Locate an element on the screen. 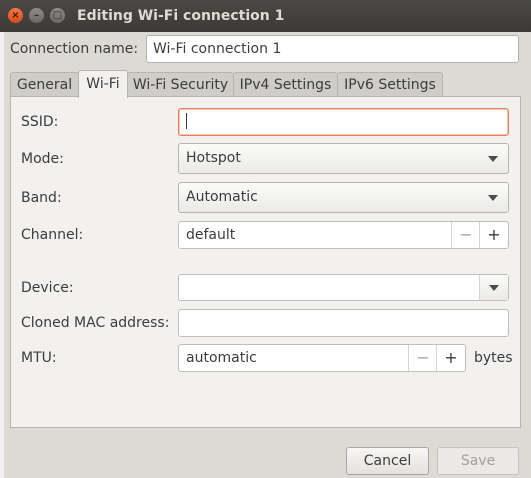 Image resolution: width=531 pixels, height=478 pixels. text-cursor is located at coordinates (186, 121).